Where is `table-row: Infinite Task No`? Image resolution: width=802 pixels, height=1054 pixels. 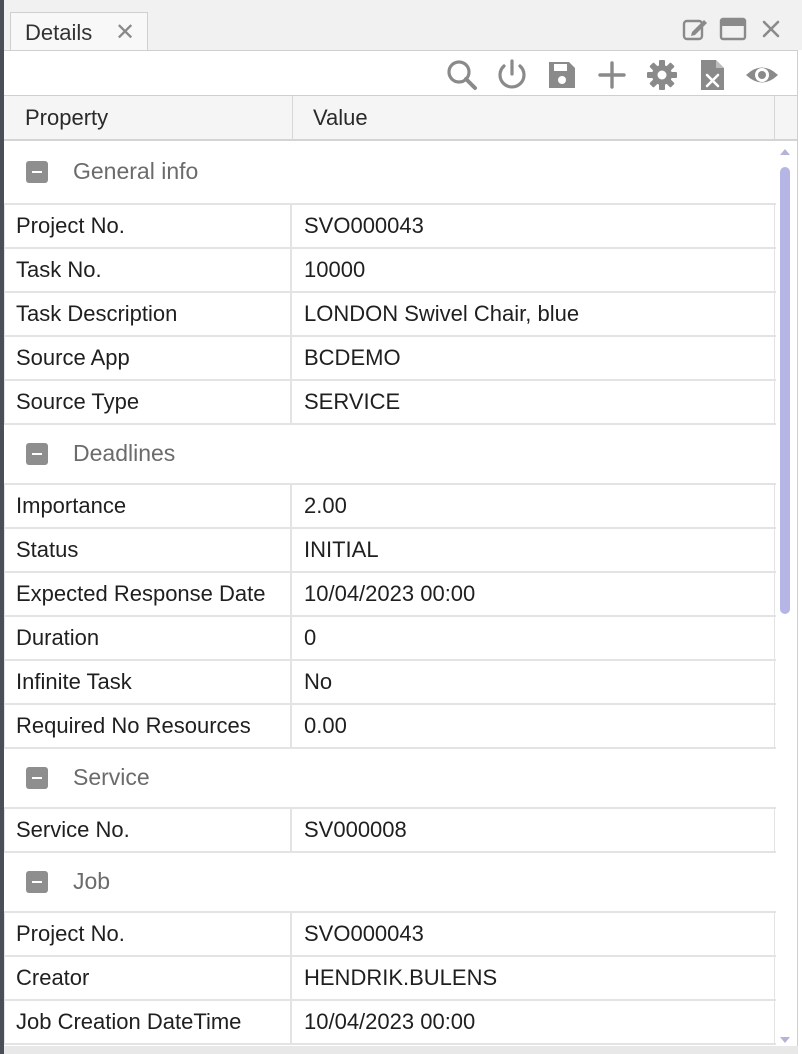
table-row: Infinite Task No is located at coordinates (390, 683).